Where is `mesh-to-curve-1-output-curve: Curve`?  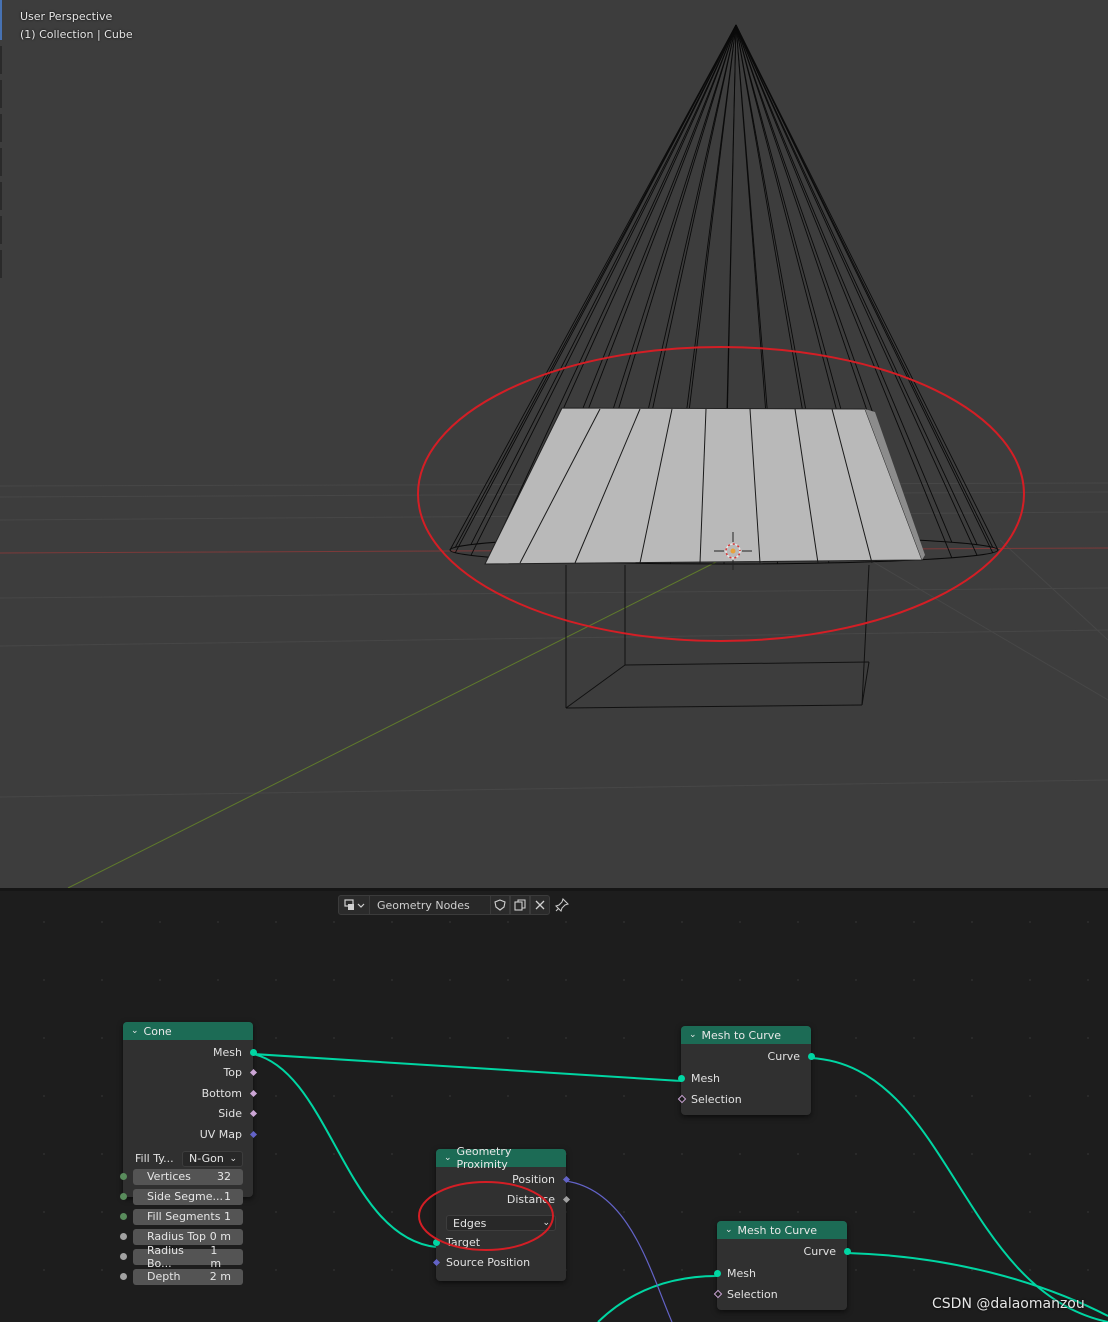 mesh-to-curve-1-output-curve: Curve is located at coordinates (748, 1056).